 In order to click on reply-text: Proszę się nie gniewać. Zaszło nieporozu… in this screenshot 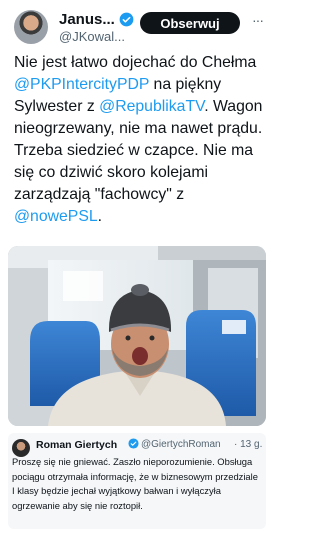, I will do `click(135, 483)`.